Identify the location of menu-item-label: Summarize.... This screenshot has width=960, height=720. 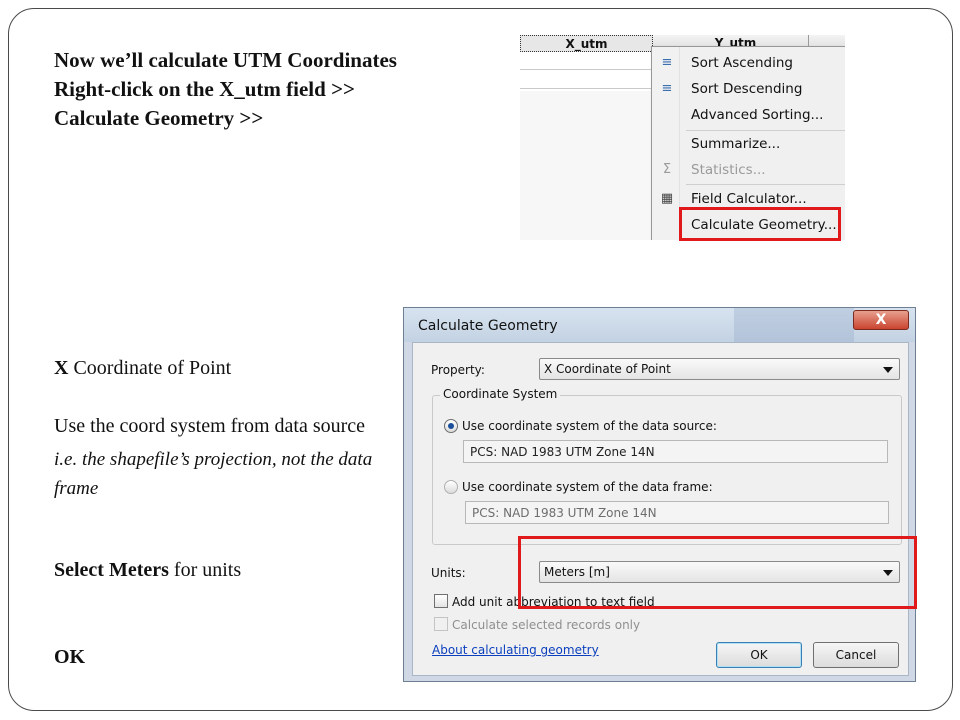
(736, 144).